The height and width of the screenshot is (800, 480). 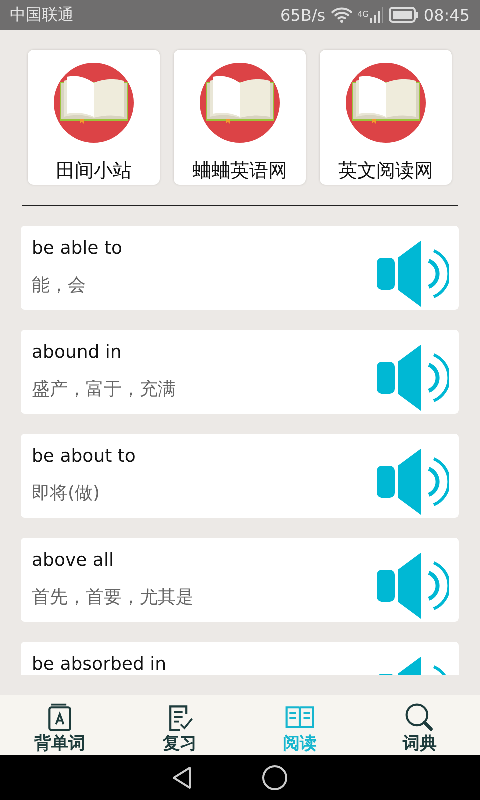 I want to click on phrase-card: be about to 即将(做), so click(x=240, y=476).